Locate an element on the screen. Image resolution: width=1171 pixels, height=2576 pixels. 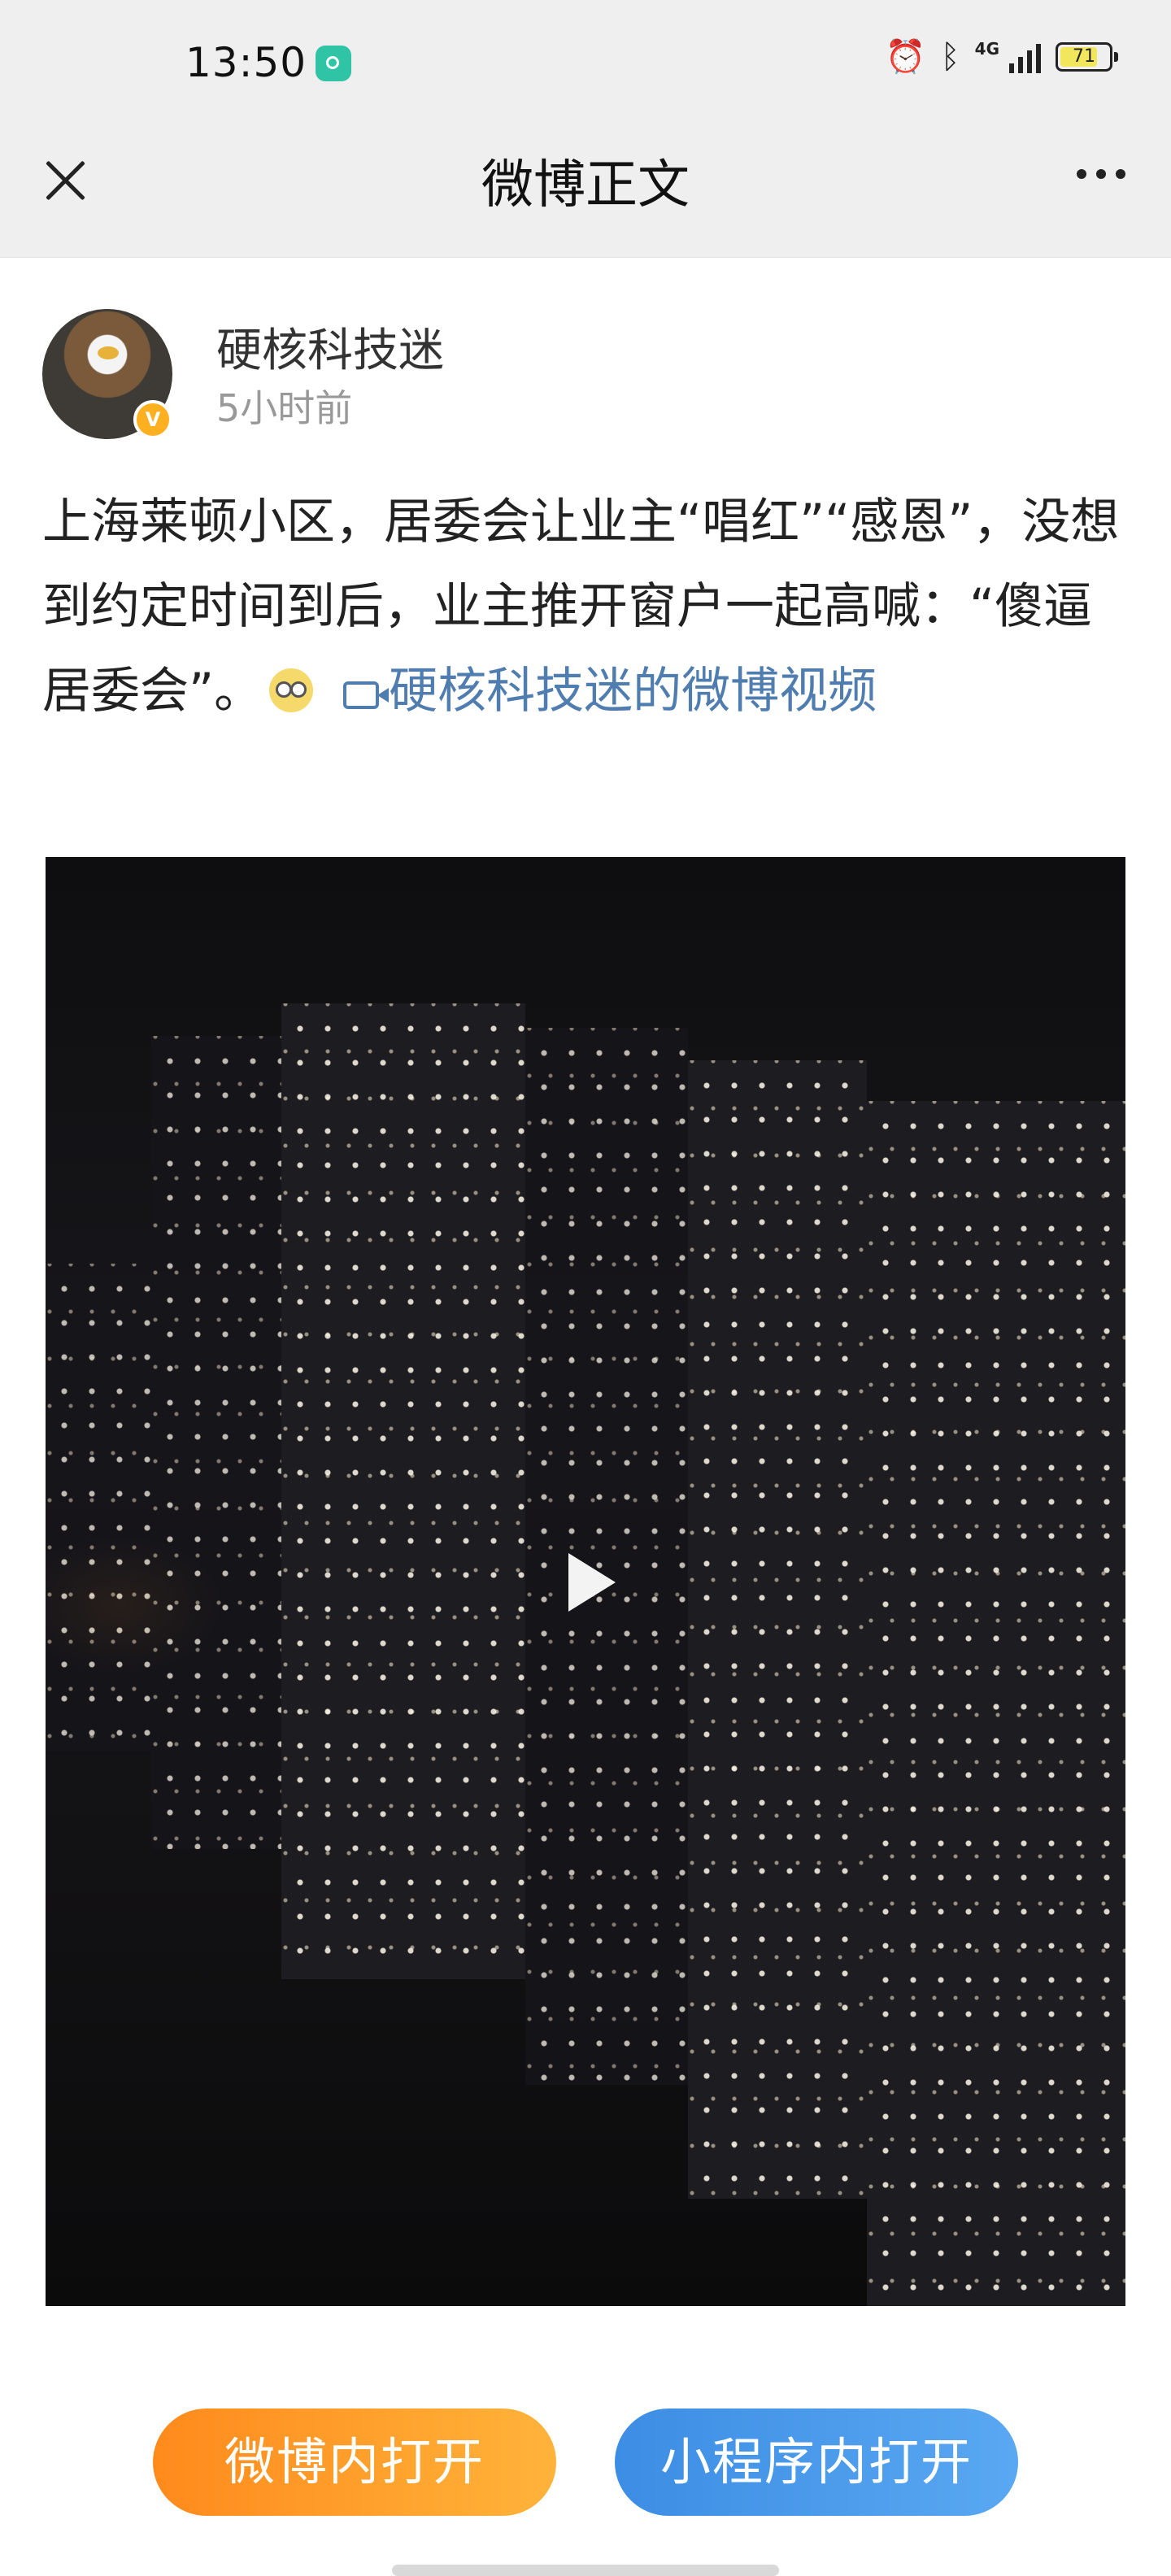
more-icon is located at coordinates (1101, 174).